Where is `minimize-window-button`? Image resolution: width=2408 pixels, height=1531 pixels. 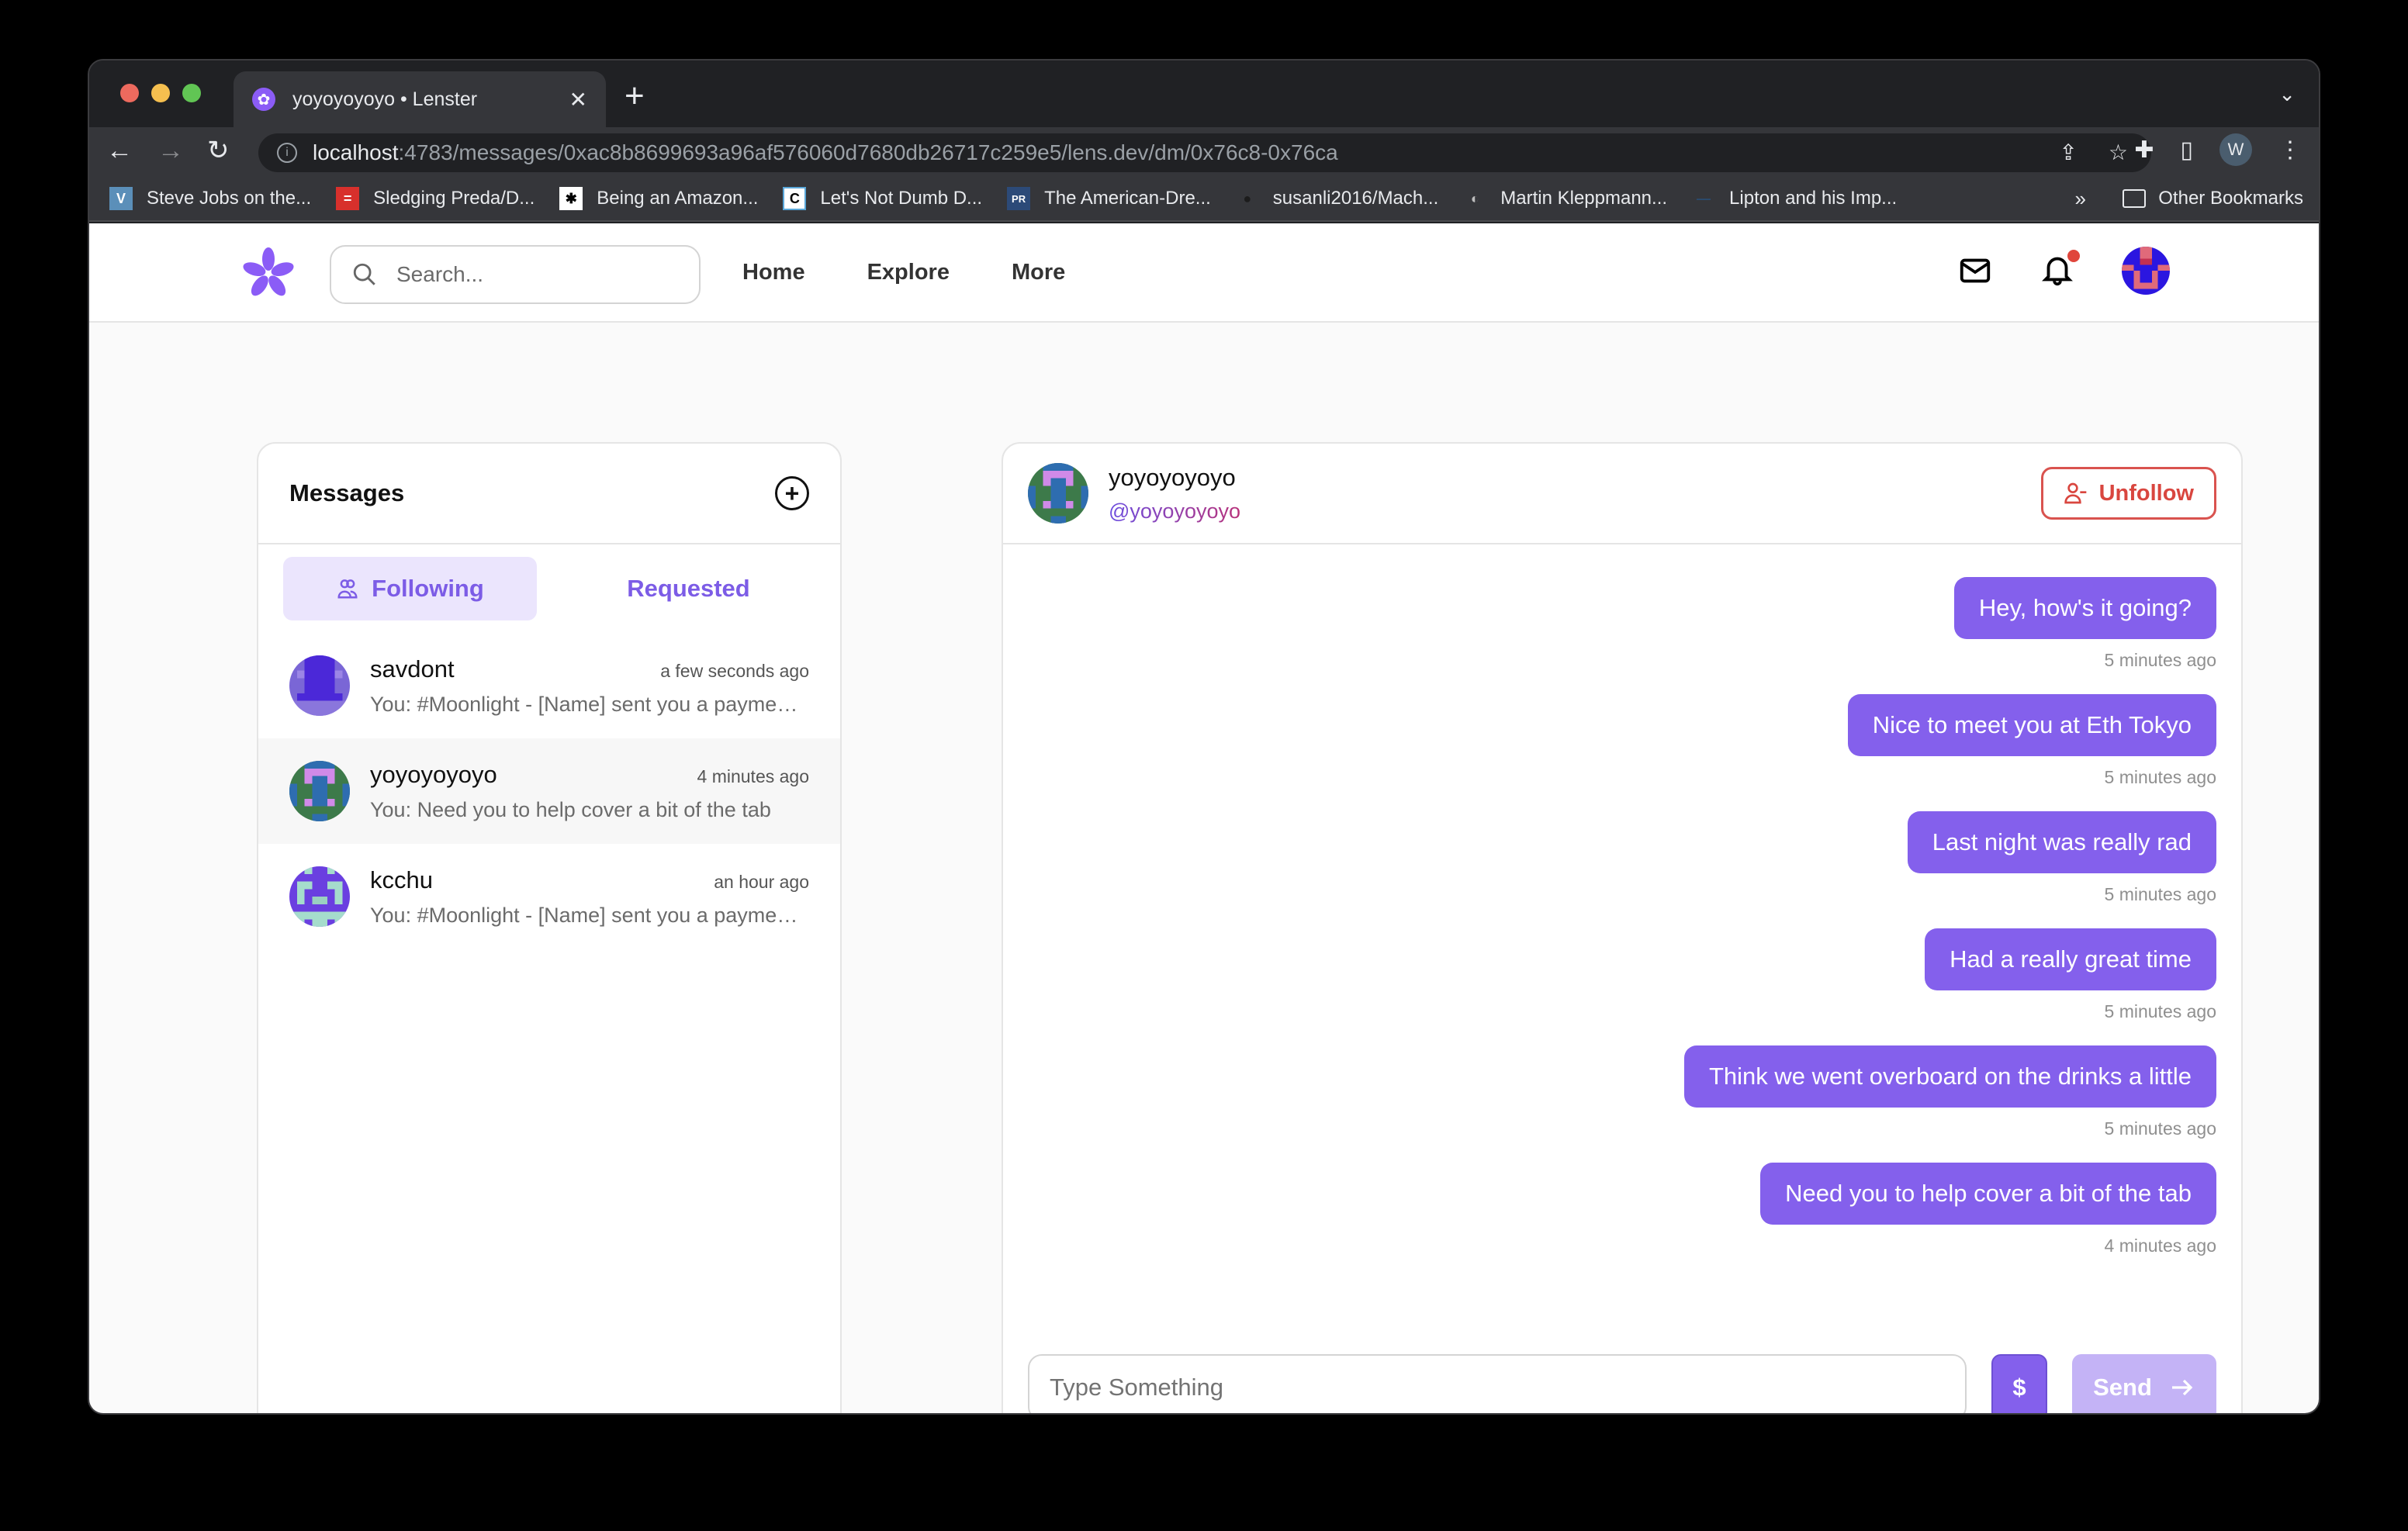 minimize-window-button is located at coordinates (160, 93).